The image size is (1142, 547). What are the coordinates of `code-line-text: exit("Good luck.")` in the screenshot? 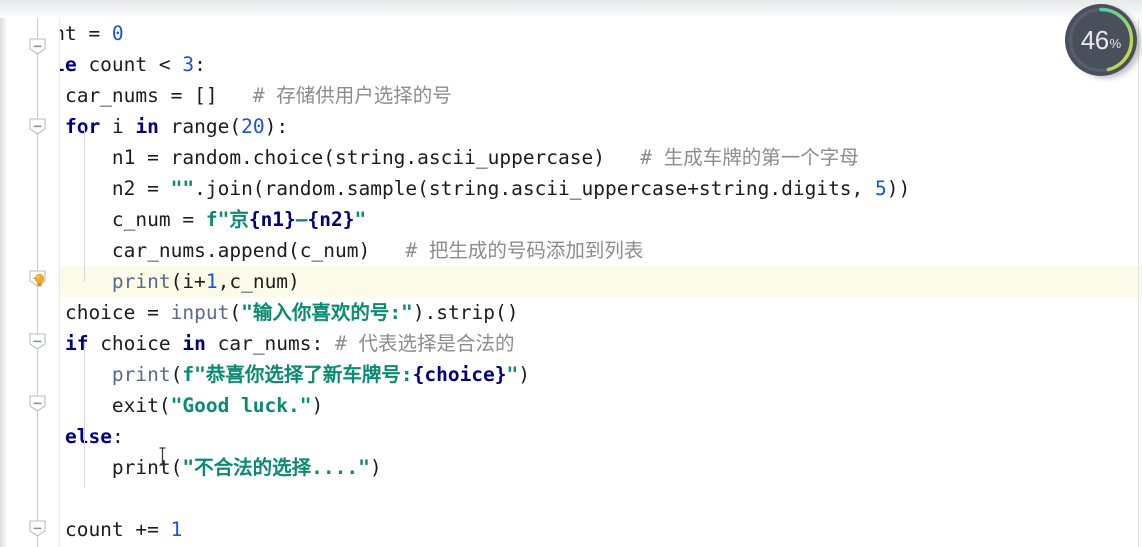 It's located at (170, 405).